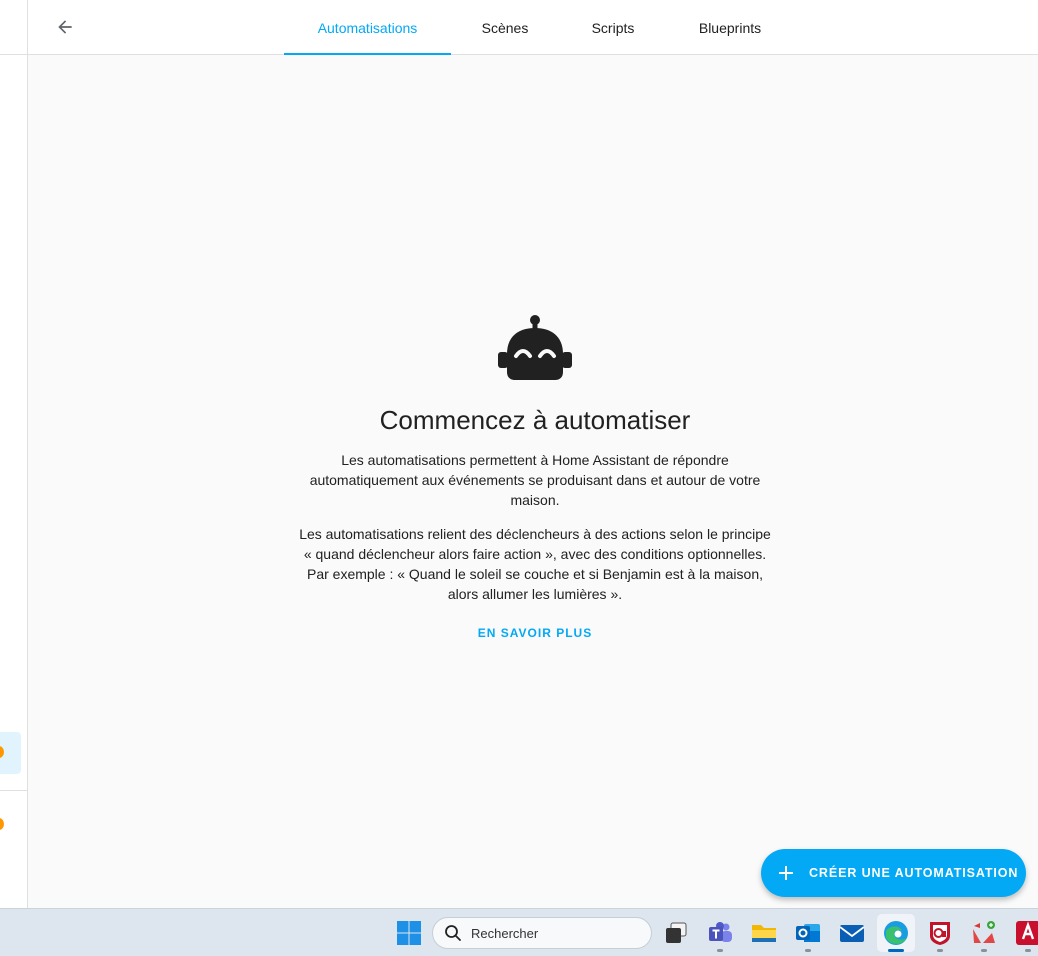  Describe the element at coordinates (720, 933) in the screenshot. I see `teams-icon` at that location.